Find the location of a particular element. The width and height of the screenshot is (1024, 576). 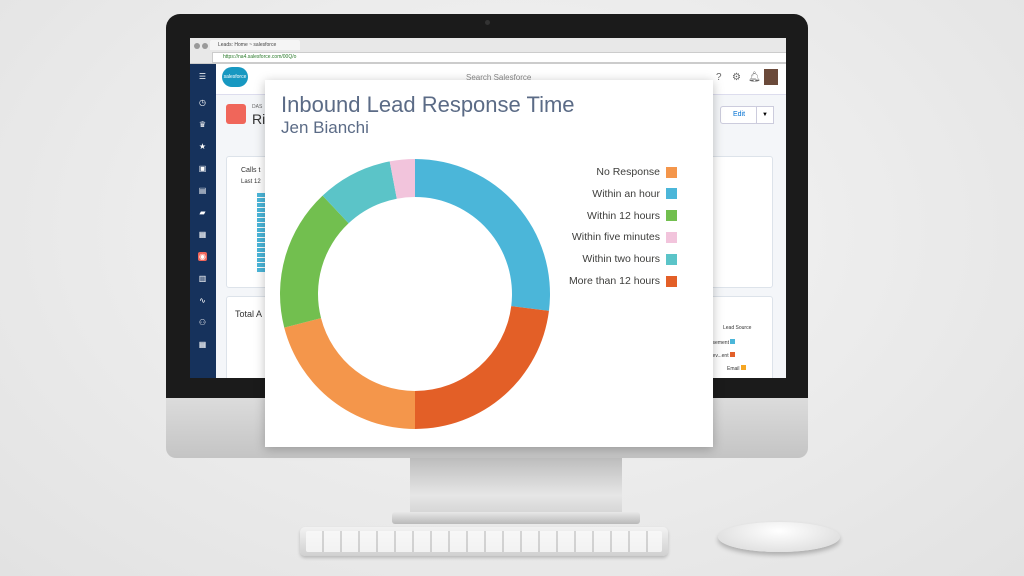

folder-icon: ▰ is located at coordinates (202, 212).